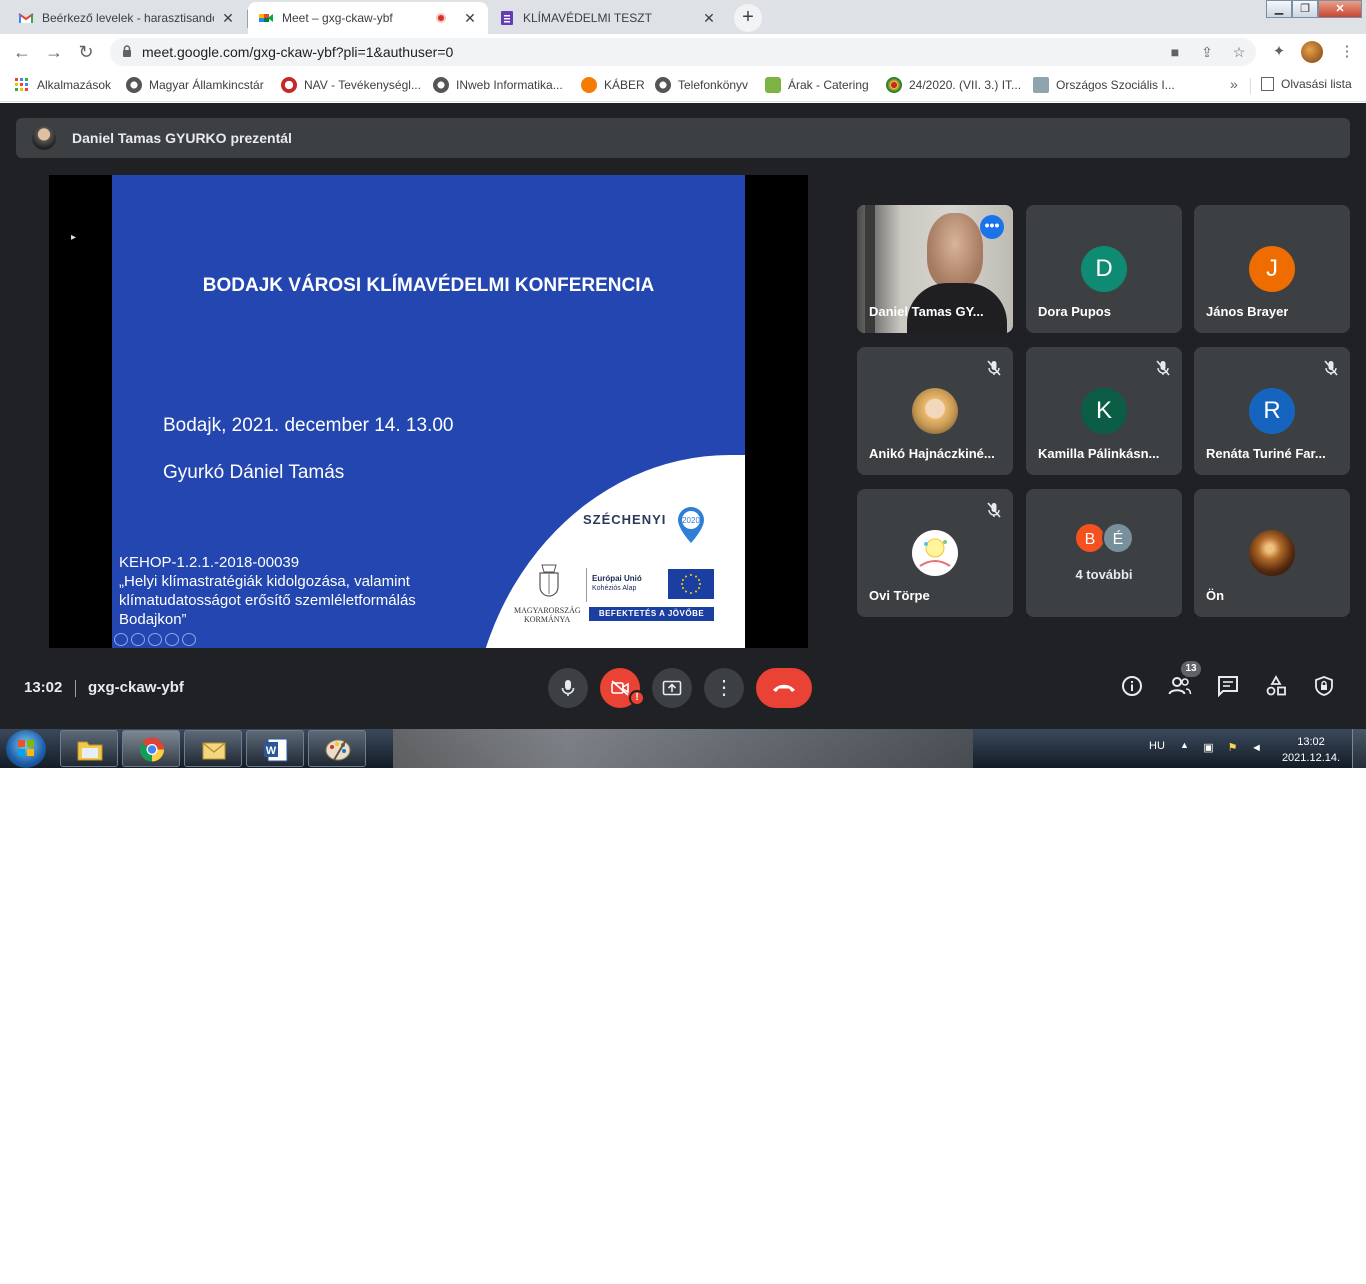 The image size is (1366, 1284). What do you see at coordinates (1208, 748) in the screenshot?
I see `network-icon: ▣` at bounding box center [1208, 748].